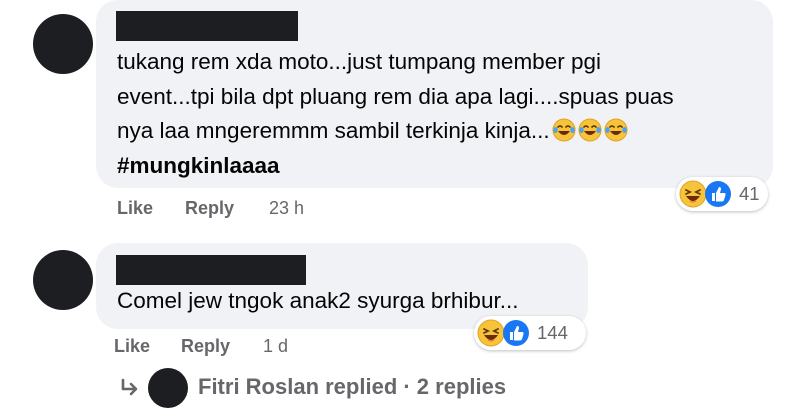 The height and width of the screenshot is (418, 800). Describe the element at coordinates (275, 346) in the screenshot. I see `timestamp: 1 d` at that location.